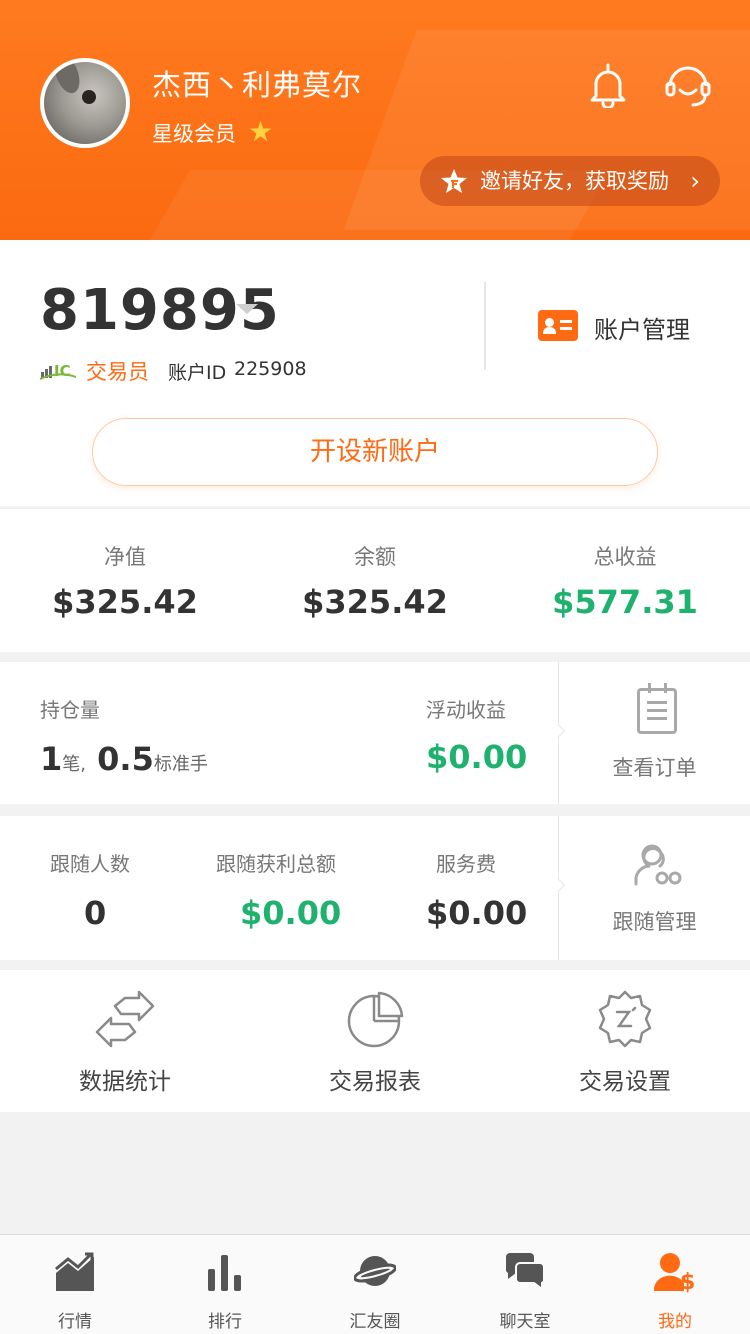  What do you see at coordinates (608, 85) in the screenshot?
I see `bell-icon` at bounding box center [608, 85].